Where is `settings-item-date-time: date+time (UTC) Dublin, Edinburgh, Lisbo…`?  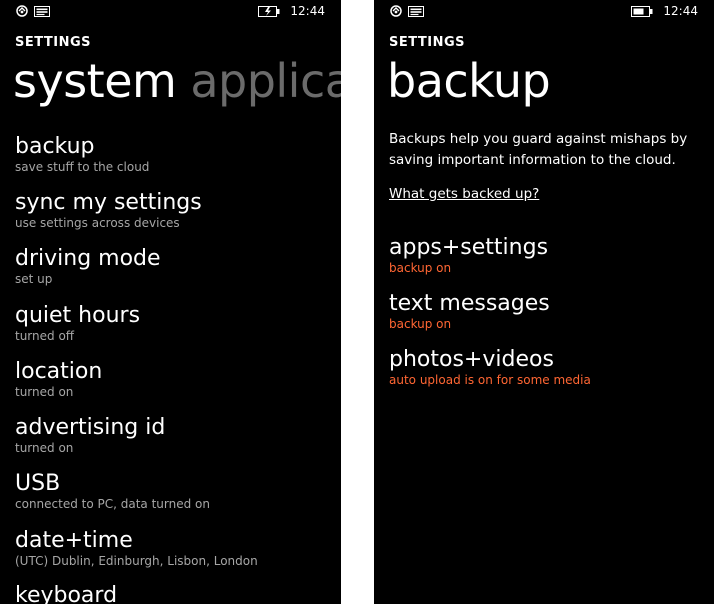
settings-item-date-time: date+time (UTC) Dublin, Edinburgh, Lisbo… is located at coordinates (136, 548).